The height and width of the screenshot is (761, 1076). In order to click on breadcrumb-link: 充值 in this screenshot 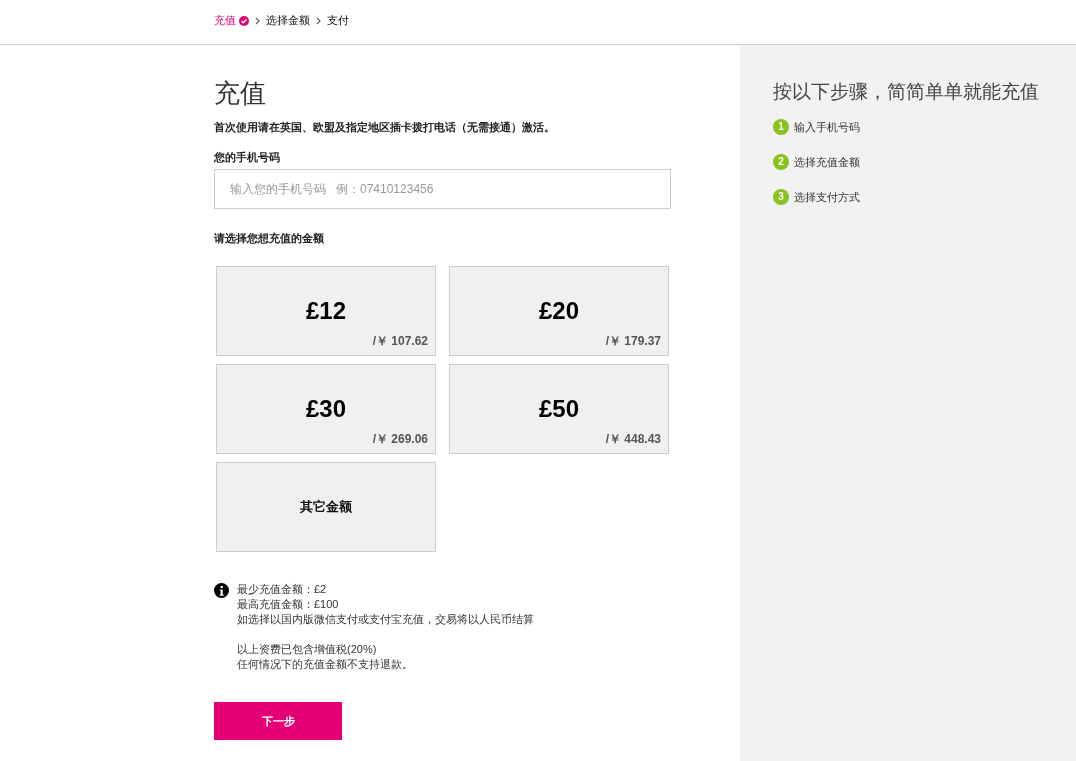, I will do `click(225, 20)`.